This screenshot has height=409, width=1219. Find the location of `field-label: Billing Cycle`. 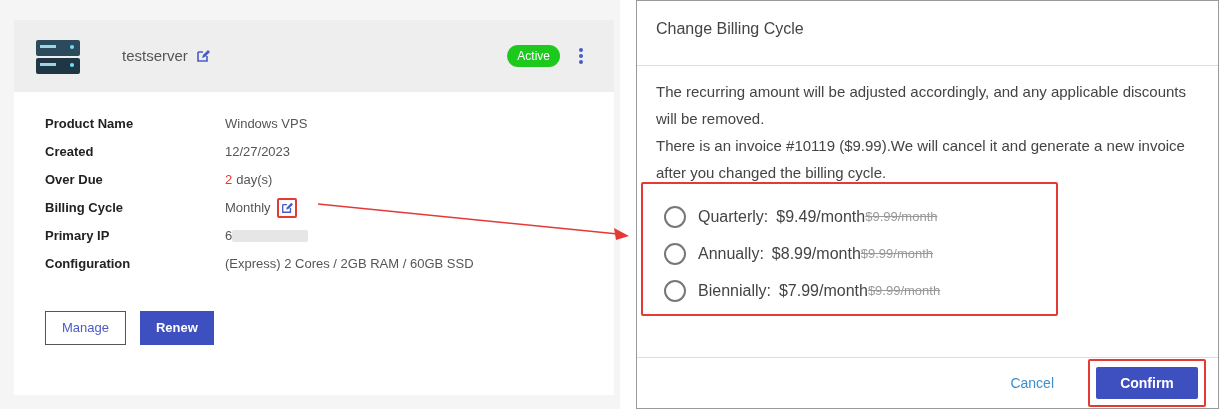

field-label: Billing Cycle is located at coordinates (85, 207).